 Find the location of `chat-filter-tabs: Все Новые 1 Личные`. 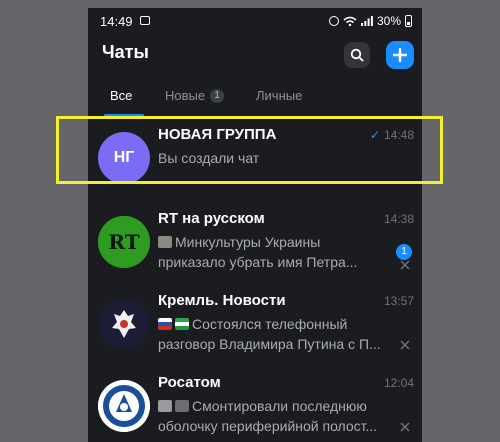

chat-filter-tabs: Все Новые 1 Личные is located at coordinates (255, 102).